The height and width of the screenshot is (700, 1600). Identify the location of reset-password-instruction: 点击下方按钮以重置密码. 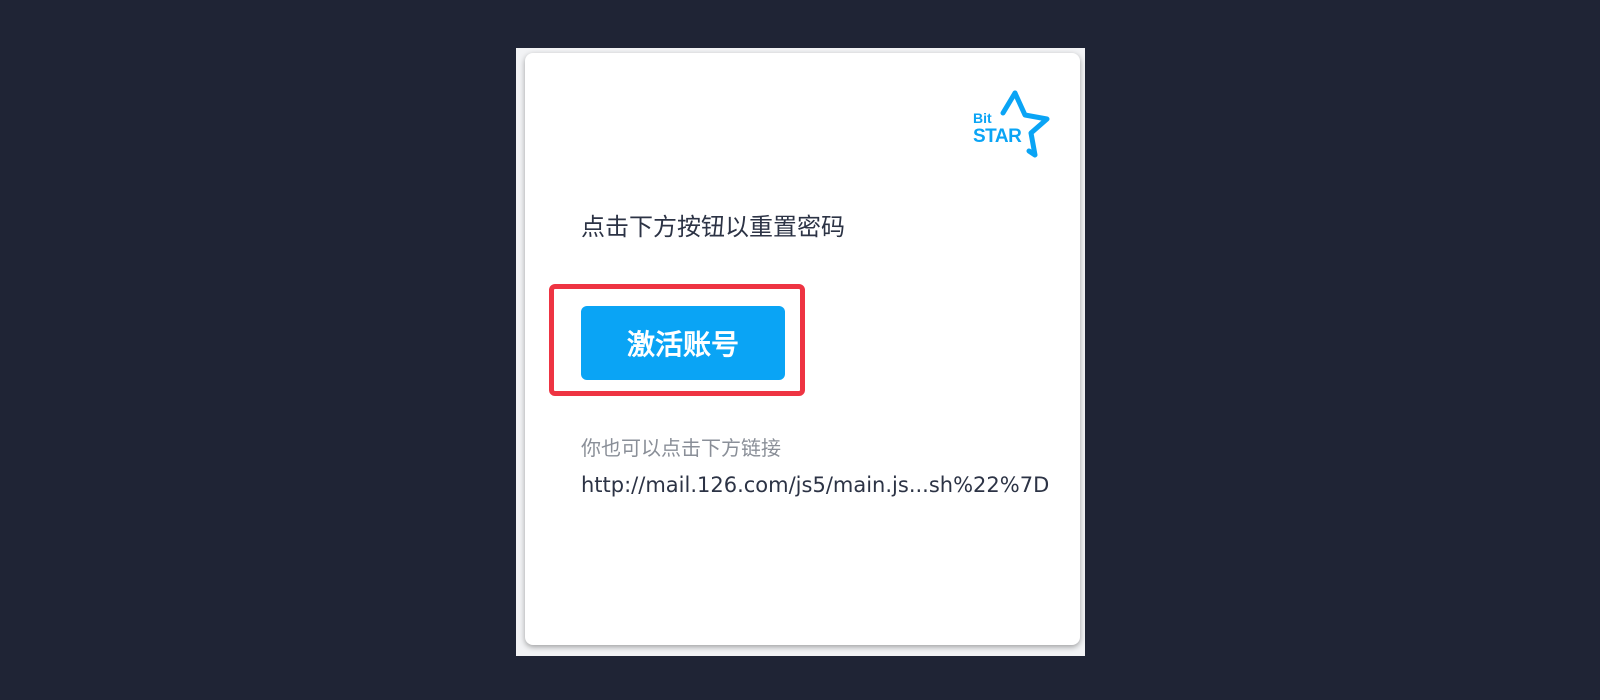
(713, 227).